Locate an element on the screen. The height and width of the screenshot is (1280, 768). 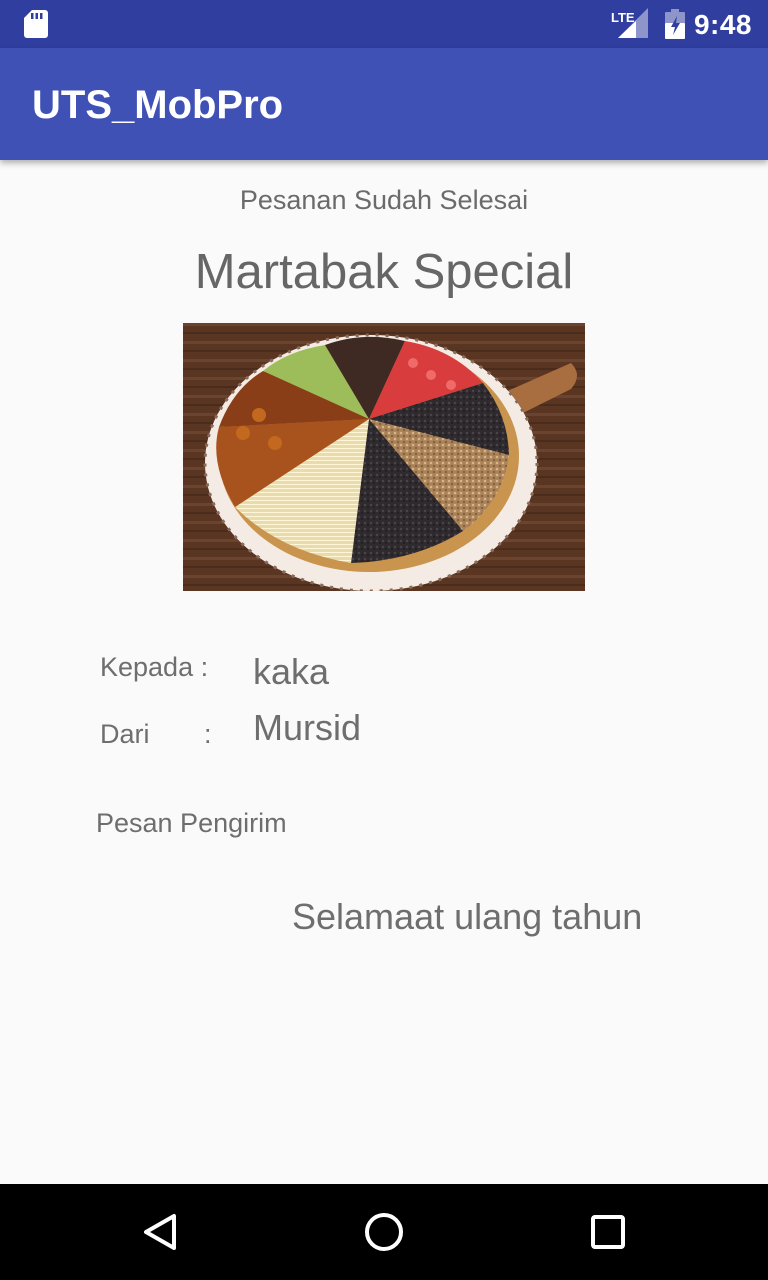
app-title: UTS_MobPro is located at coordinates (158, 105).